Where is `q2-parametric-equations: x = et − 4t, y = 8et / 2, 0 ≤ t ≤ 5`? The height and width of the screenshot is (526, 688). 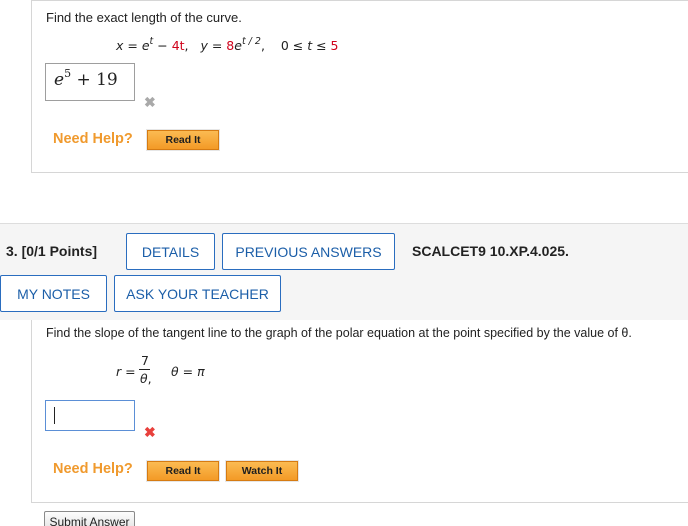 q2-parametric-equations: x = et − 4t, y = 8et / 2, 0 ≤ t ≤ 5 is located at coordinates (227, 44).